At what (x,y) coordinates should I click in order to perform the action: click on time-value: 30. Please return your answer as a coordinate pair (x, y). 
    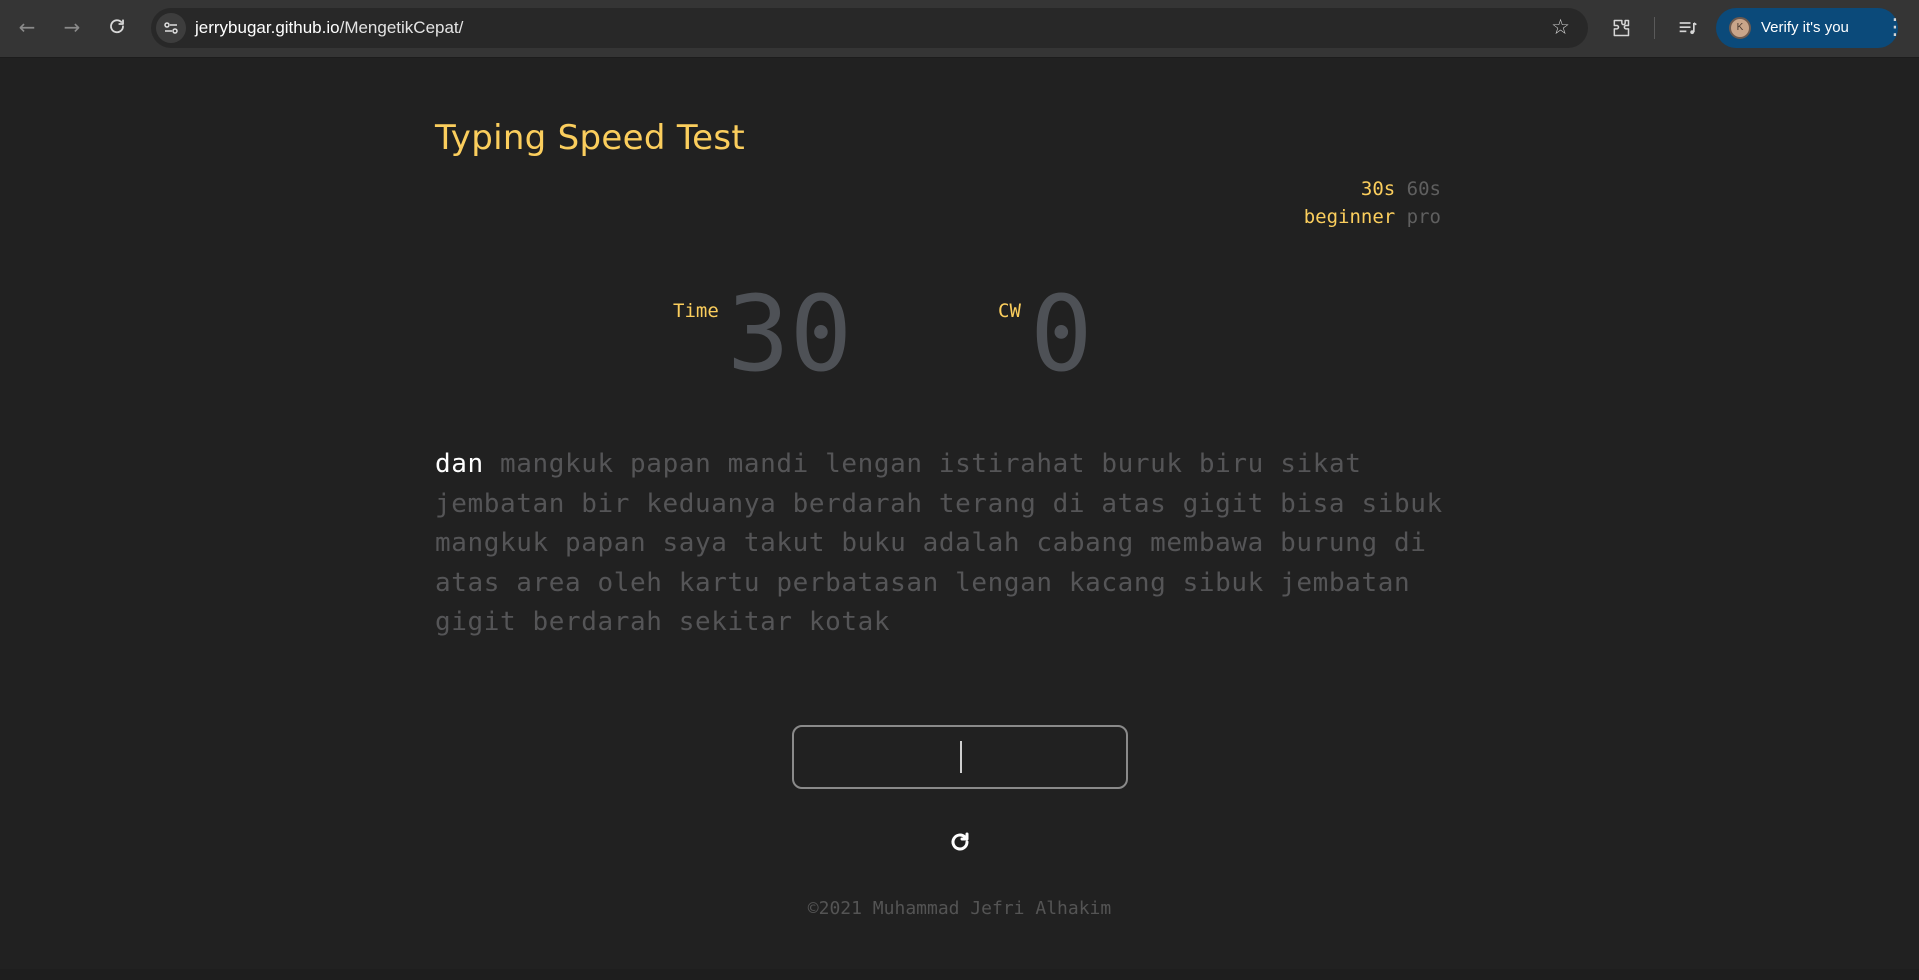
    Looking at the image, I should click on (790, 334).